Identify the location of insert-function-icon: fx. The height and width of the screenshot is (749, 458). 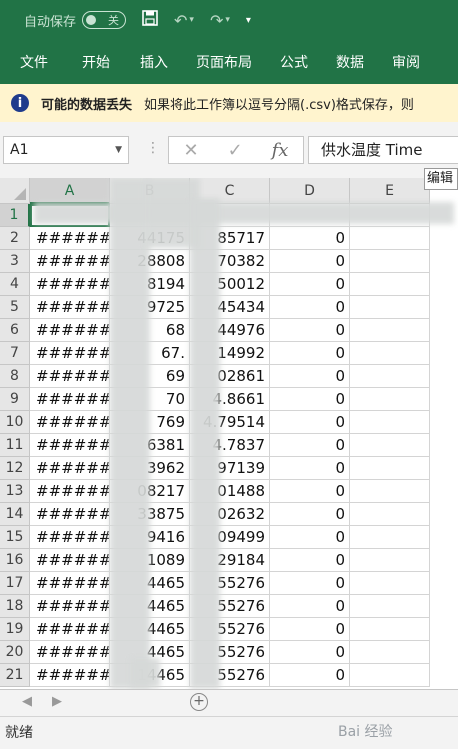
(280, 150).